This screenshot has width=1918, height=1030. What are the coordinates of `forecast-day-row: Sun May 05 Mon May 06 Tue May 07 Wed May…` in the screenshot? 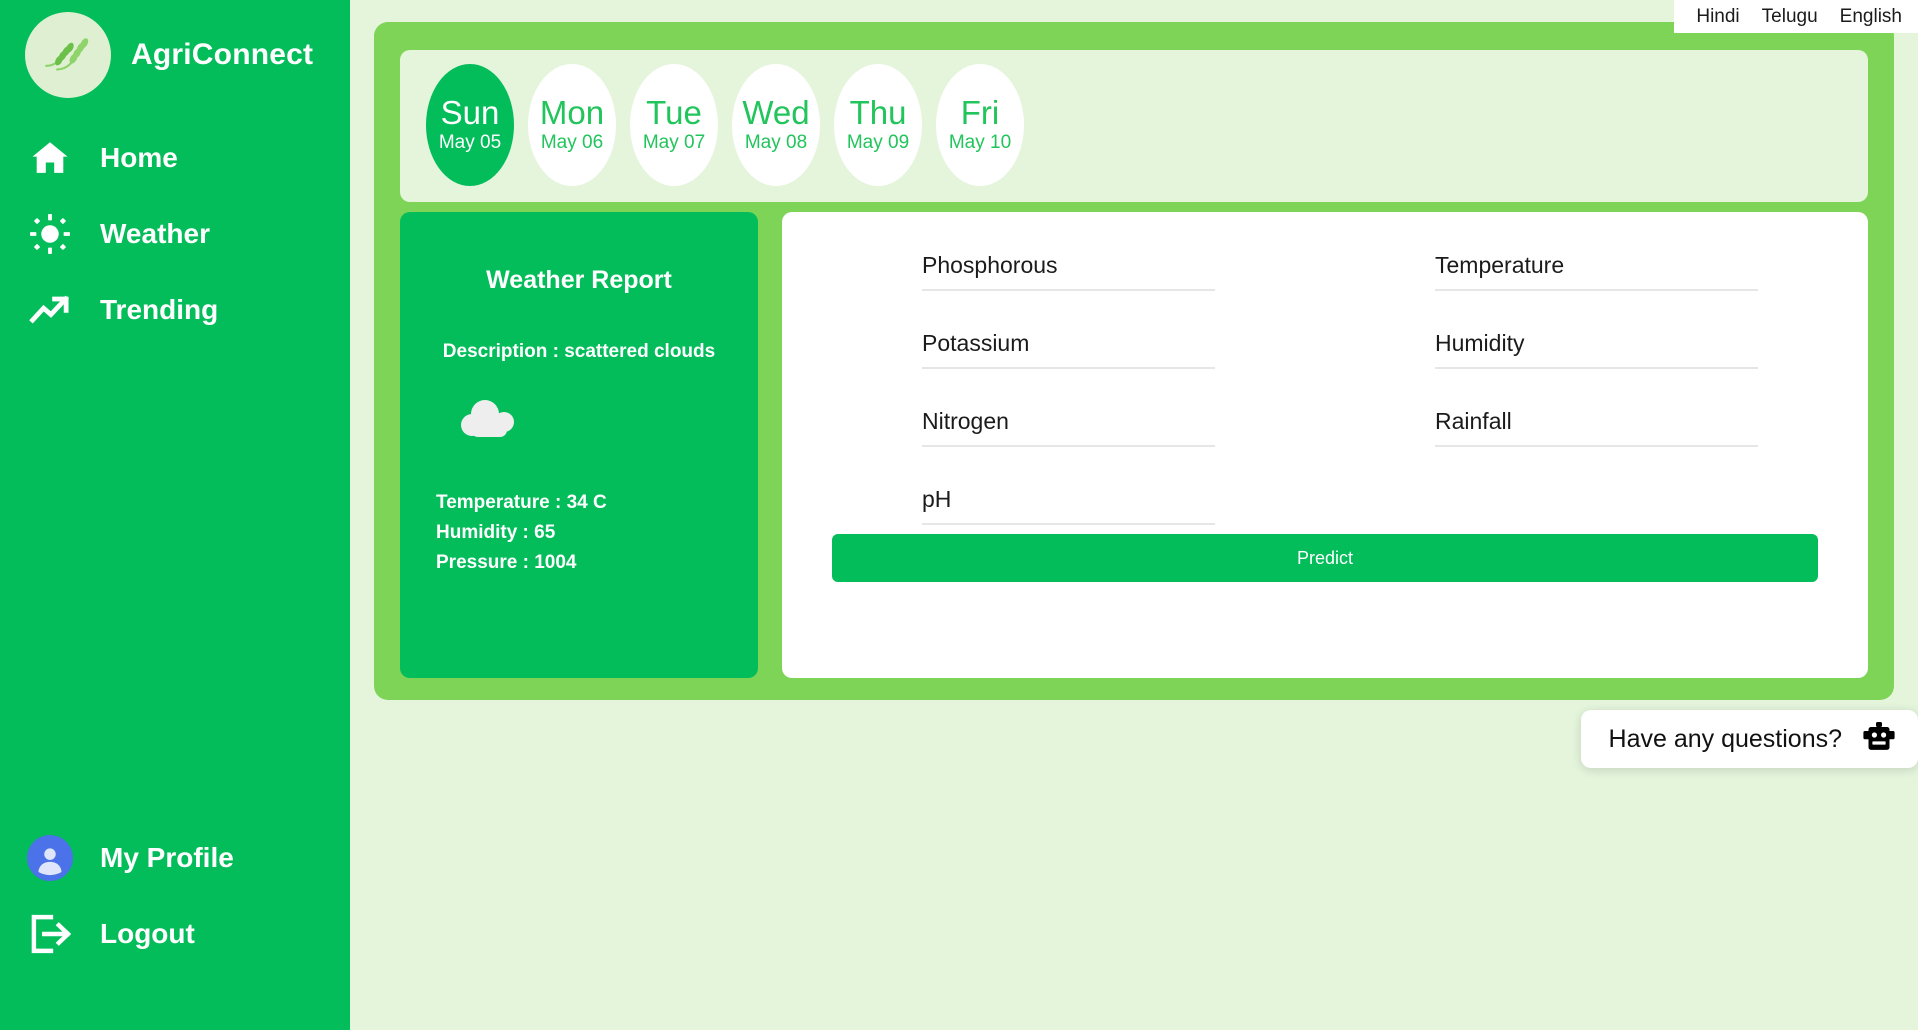 It's located at (725, 125).